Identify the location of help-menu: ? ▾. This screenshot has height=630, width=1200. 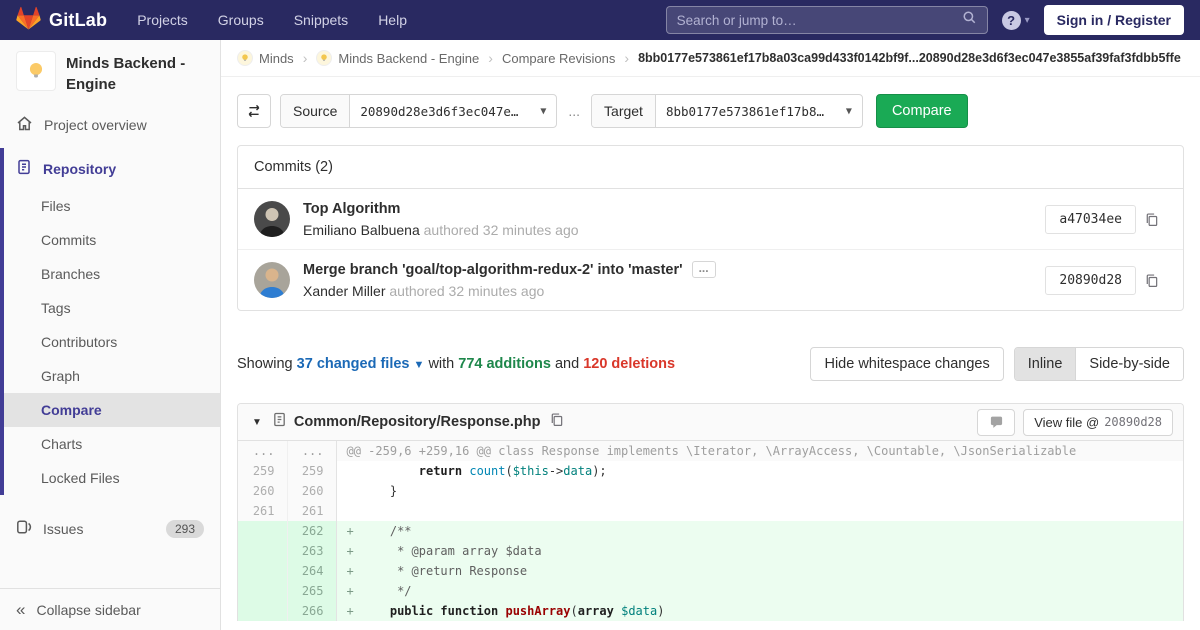
(1015, 20).